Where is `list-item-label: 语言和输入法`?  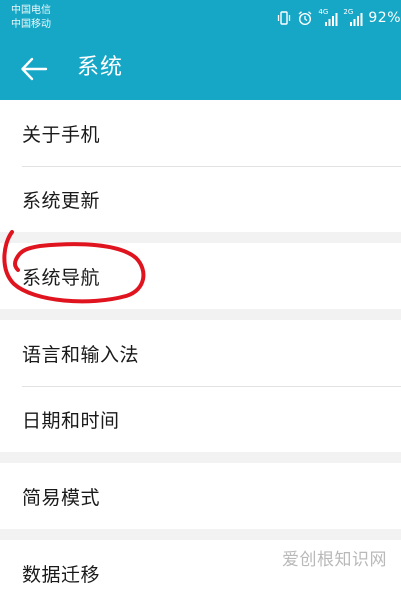 list-item-label: 语言和输入法 is located at coordinates (81, 354).